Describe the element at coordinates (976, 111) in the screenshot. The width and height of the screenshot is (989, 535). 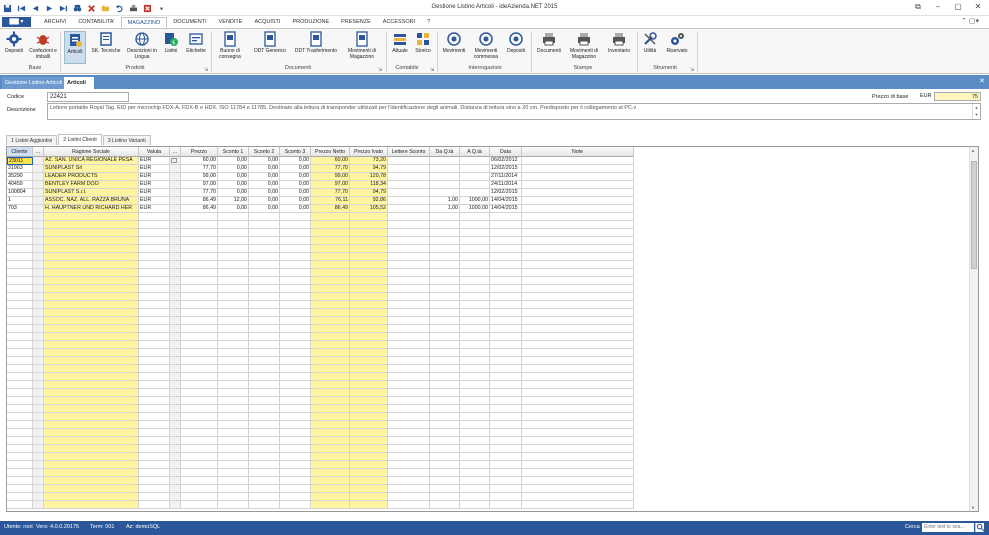
I see `description-scrollbar: ▲ ▼` at that location.